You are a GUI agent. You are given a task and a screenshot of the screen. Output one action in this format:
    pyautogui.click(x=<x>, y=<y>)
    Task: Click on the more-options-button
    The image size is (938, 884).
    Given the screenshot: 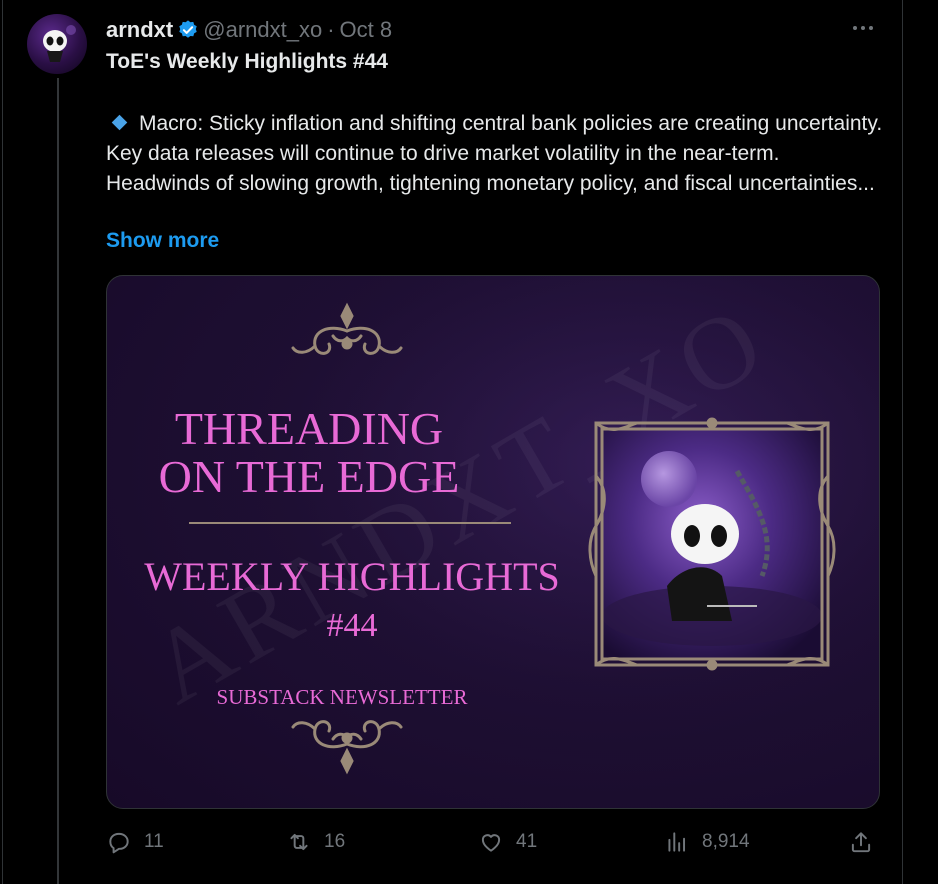 What is the action you would take?
    pyautogui.click(x=863, y=28)
    